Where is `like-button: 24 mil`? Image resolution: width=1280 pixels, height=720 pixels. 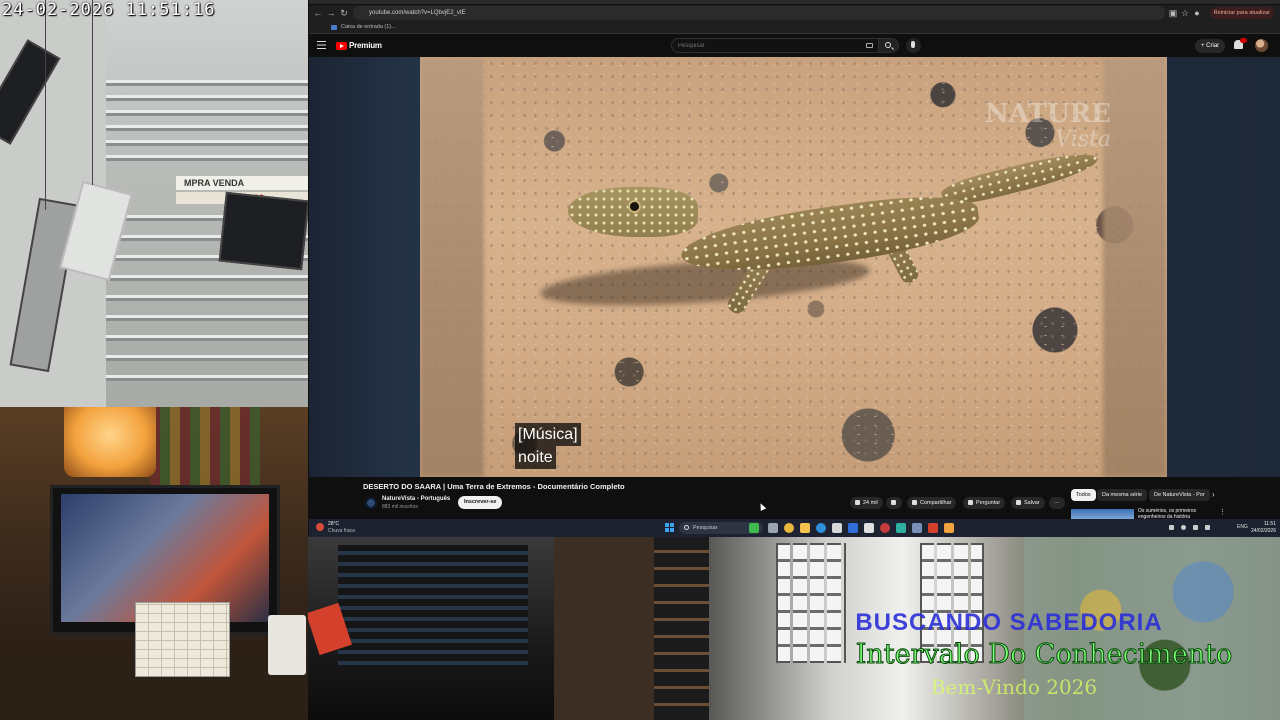
like-button: 24 mil is located at coordinates (866, 503).